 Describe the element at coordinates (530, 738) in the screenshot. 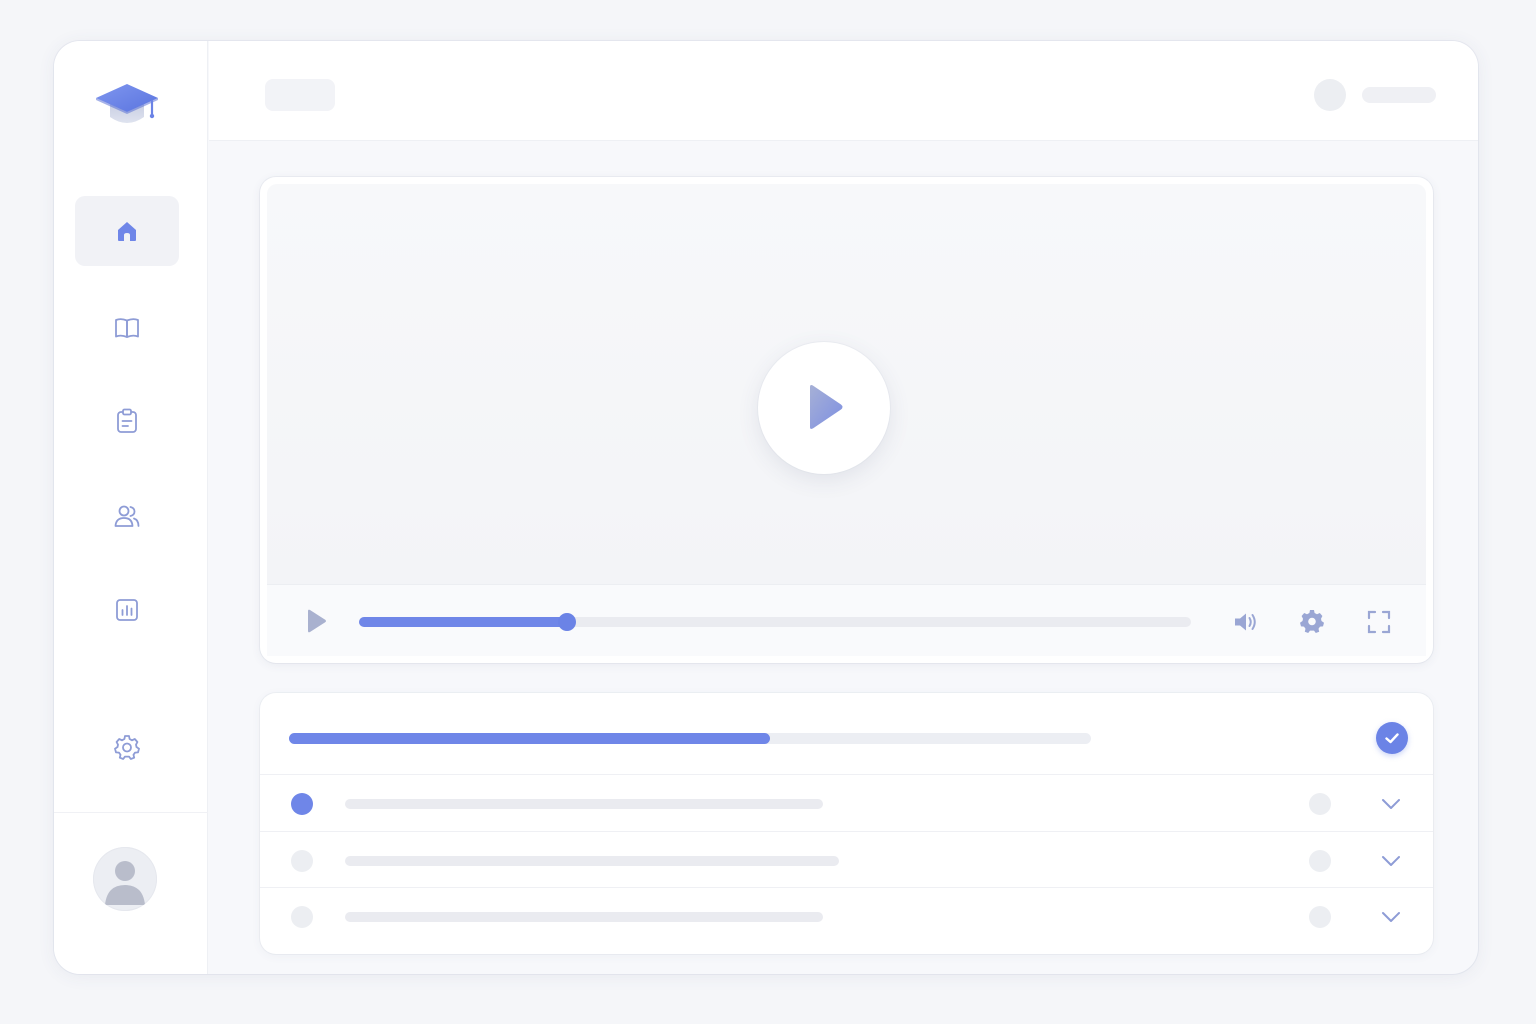

I see `course-progress-fill` at that location.